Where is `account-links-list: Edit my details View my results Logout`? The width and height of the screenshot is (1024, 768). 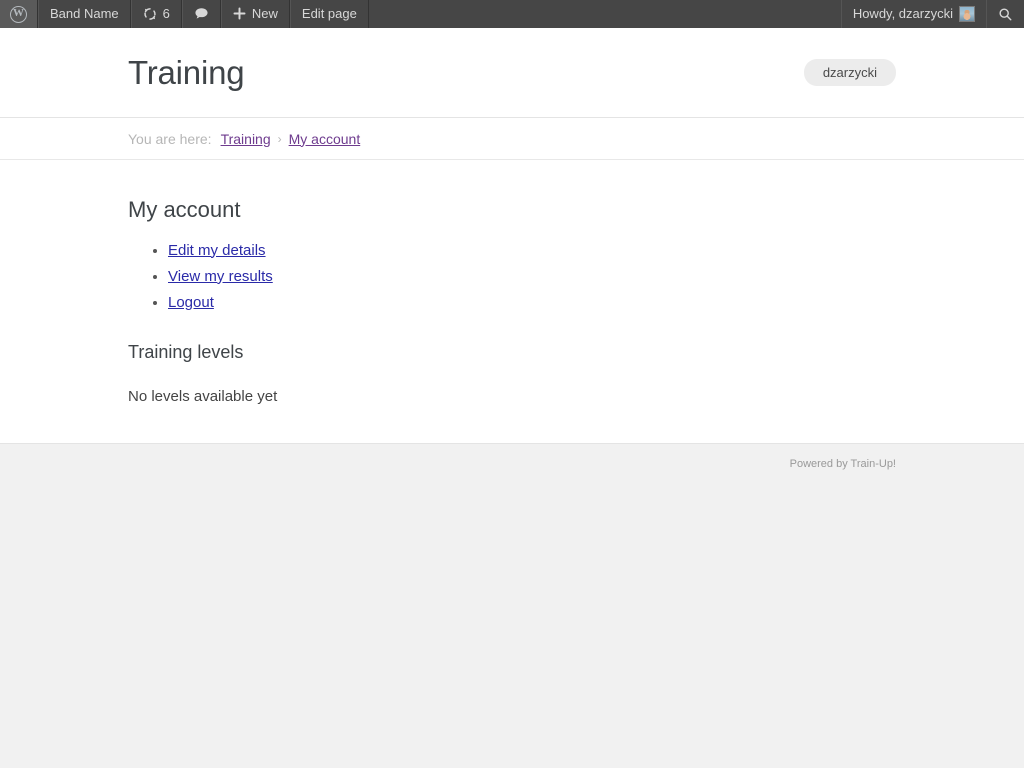
account-links-list: Edit my details View my results Logout is located at coordinates (512, 277).